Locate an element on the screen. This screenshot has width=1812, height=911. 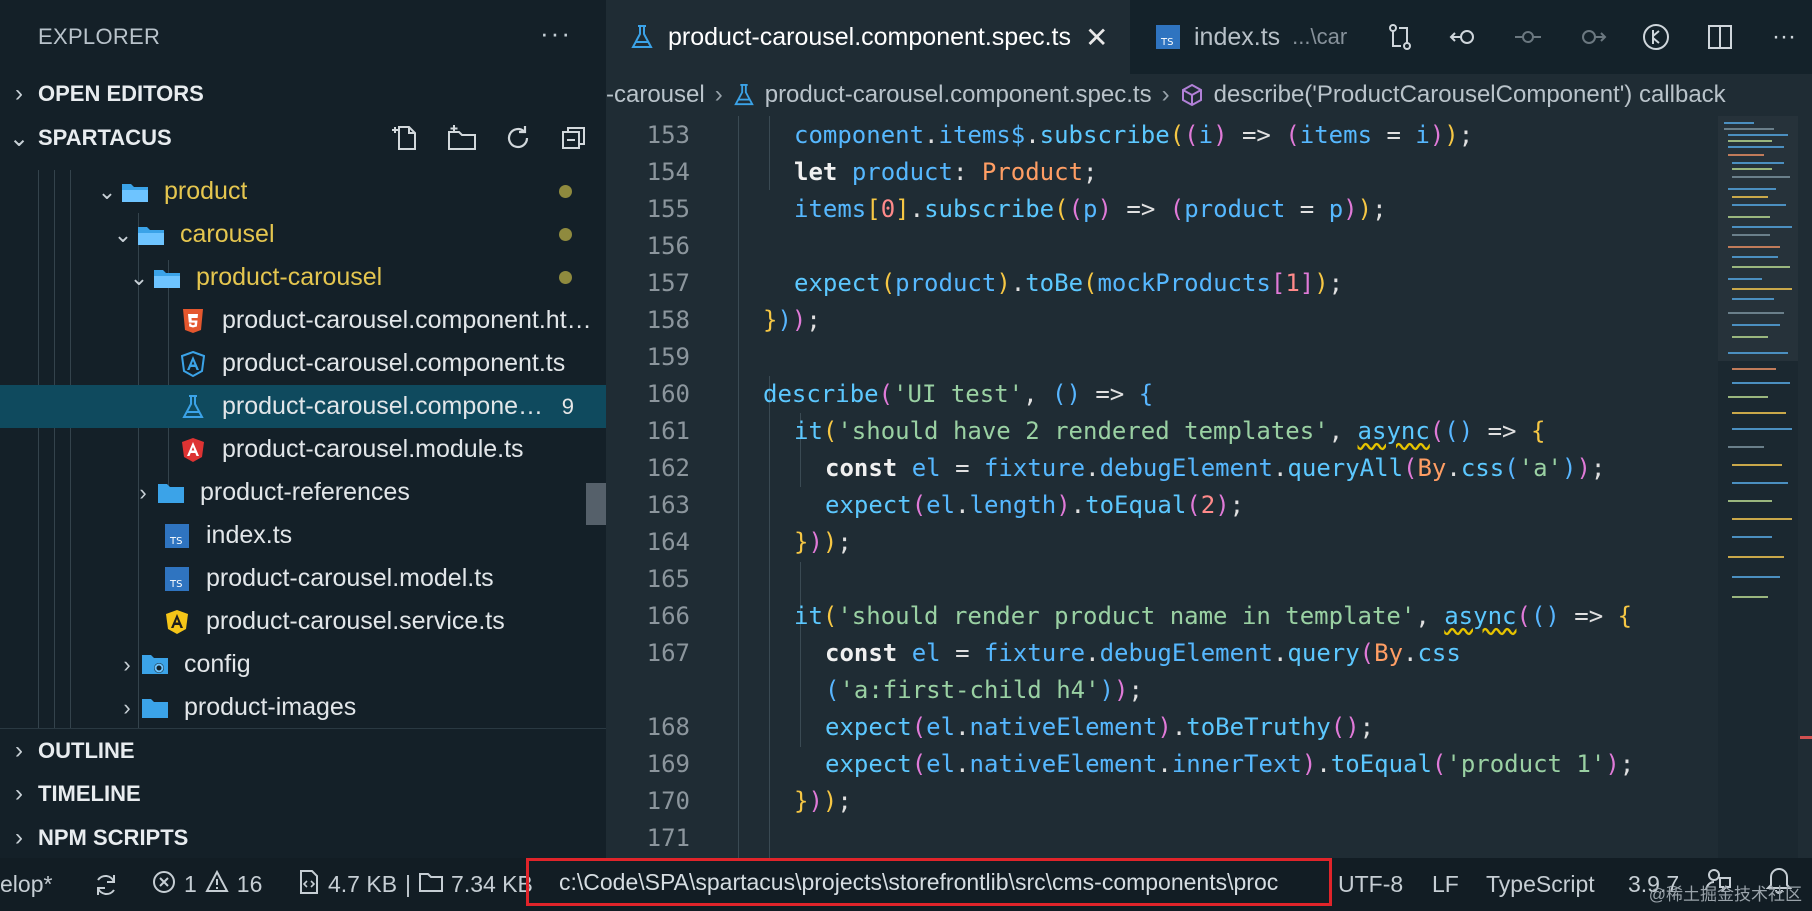
breadcrumb-folder: -carousel is located at coordinates (655, 95).